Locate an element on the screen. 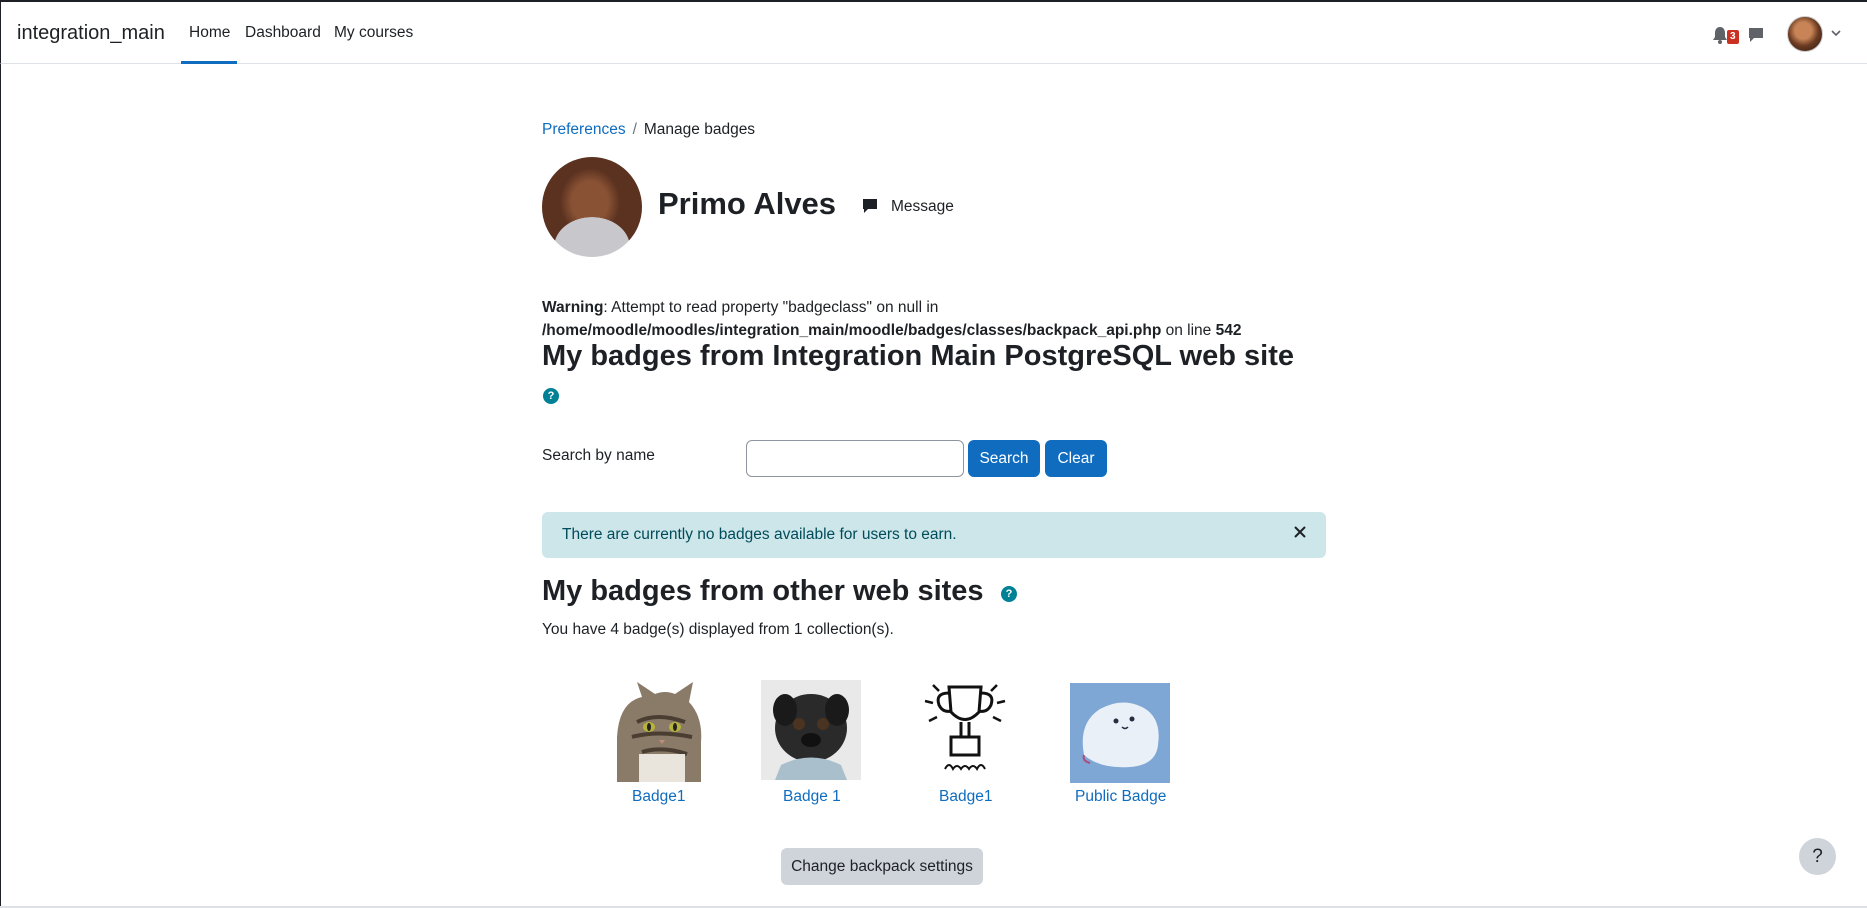 This screenshot has width=1867, height=908. breadcrumb-current: Manage badges is located at coordinates (699, 129).